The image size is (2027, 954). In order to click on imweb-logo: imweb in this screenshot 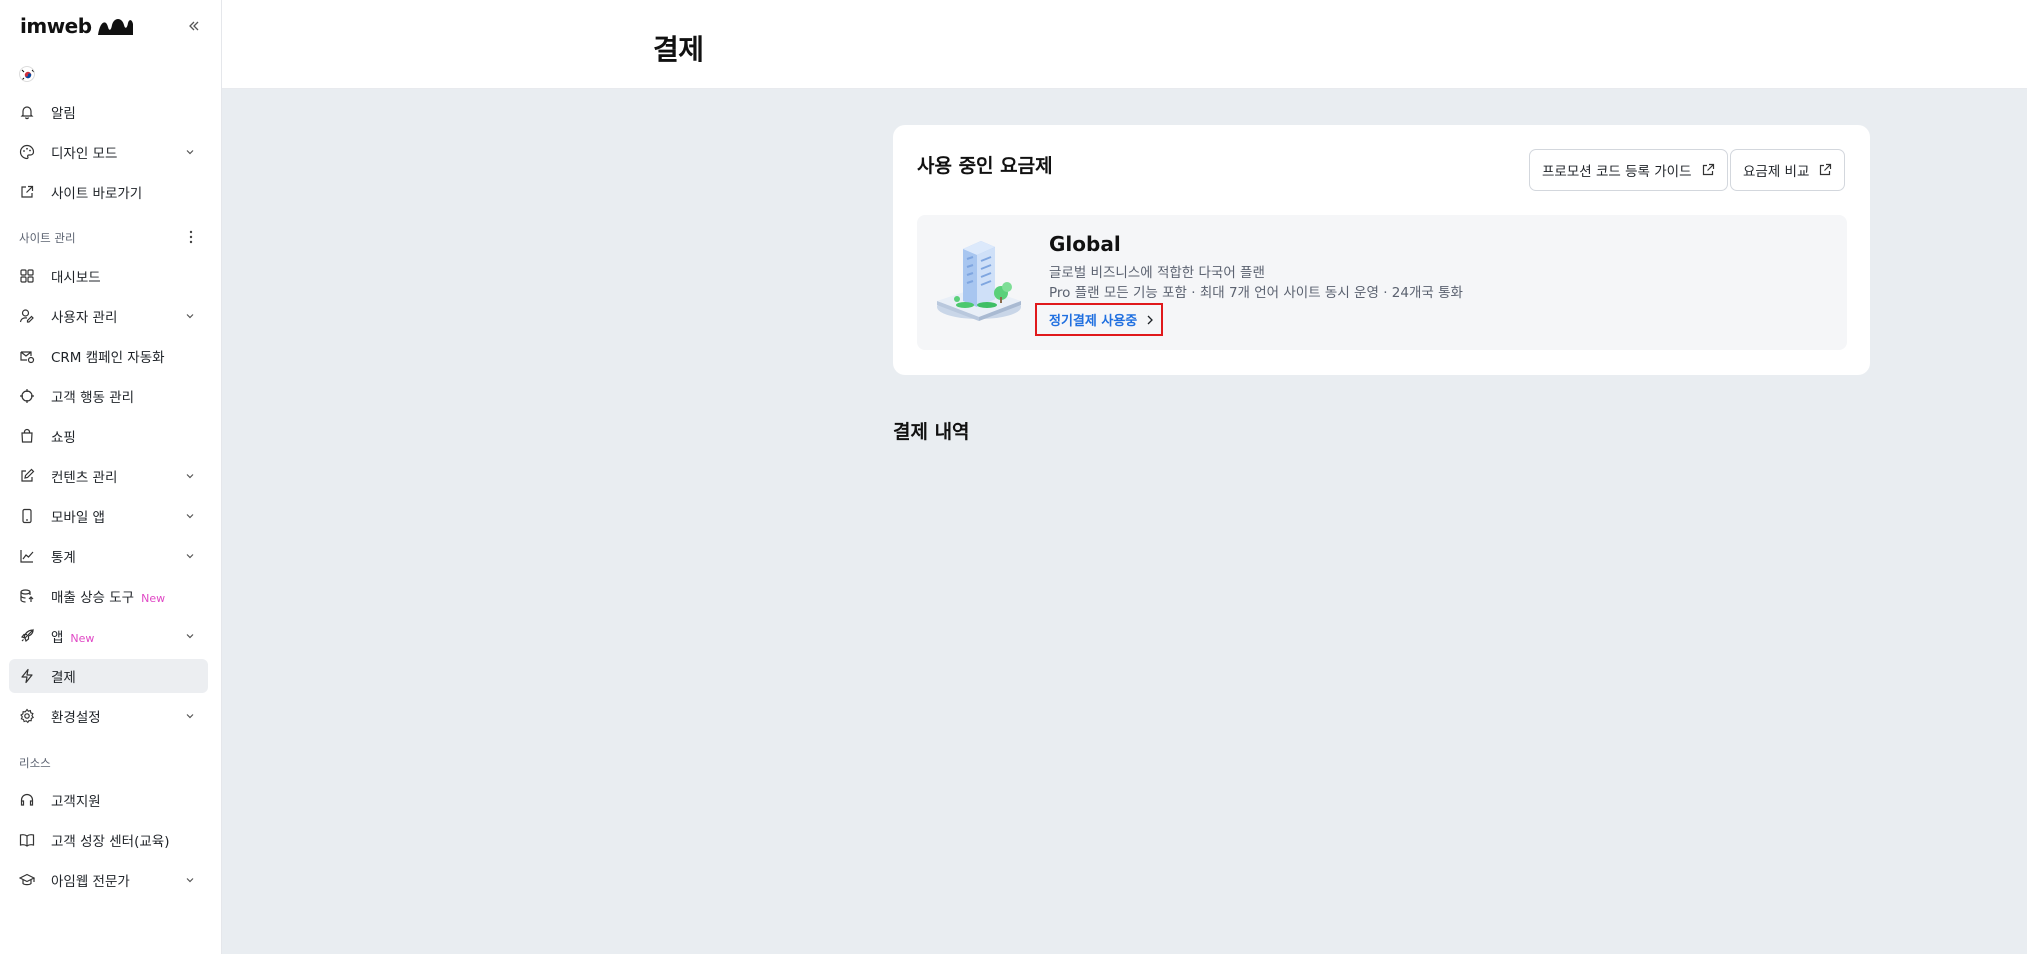, I will do `click(77, 26)`.